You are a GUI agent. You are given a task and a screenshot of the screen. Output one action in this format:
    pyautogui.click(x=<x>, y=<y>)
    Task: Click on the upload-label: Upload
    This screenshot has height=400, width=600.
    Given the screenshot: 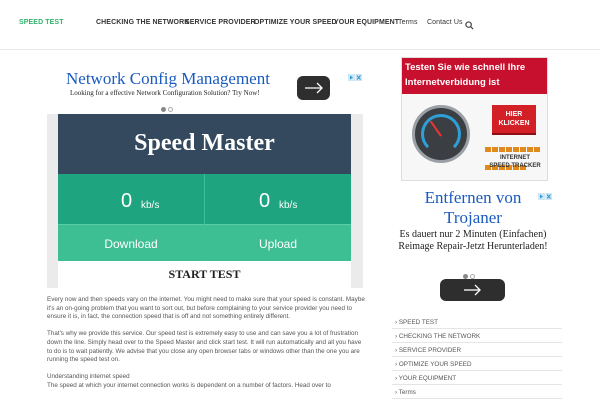 What is the action you would take?
    pyautogui.click(x=278, y=244)
    